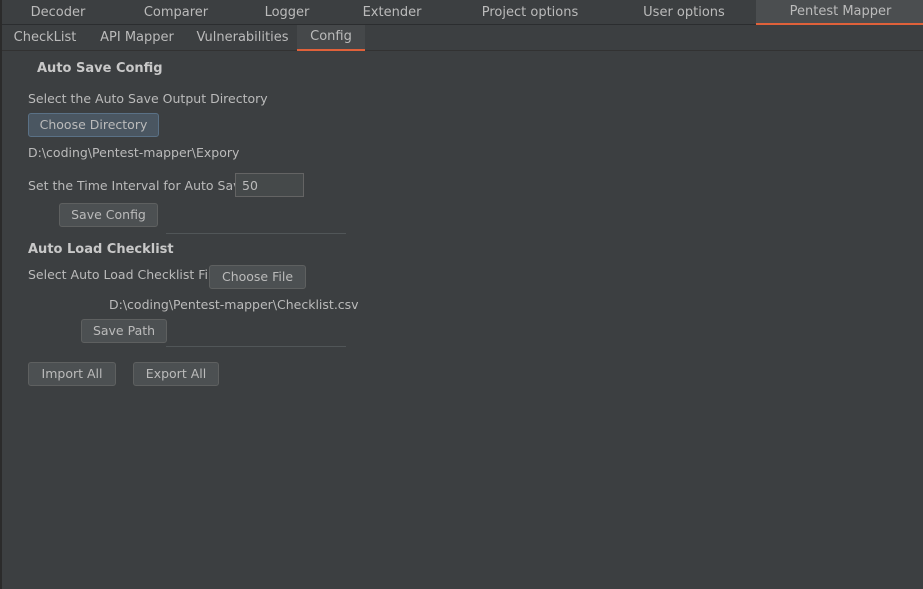 The height and width of the screenshot is (589, 923). Describe the element at coordinates (134, 152) in the screenshot. I see `directory-path: D:\coding\Pentest-mapper\Expory` at that location.